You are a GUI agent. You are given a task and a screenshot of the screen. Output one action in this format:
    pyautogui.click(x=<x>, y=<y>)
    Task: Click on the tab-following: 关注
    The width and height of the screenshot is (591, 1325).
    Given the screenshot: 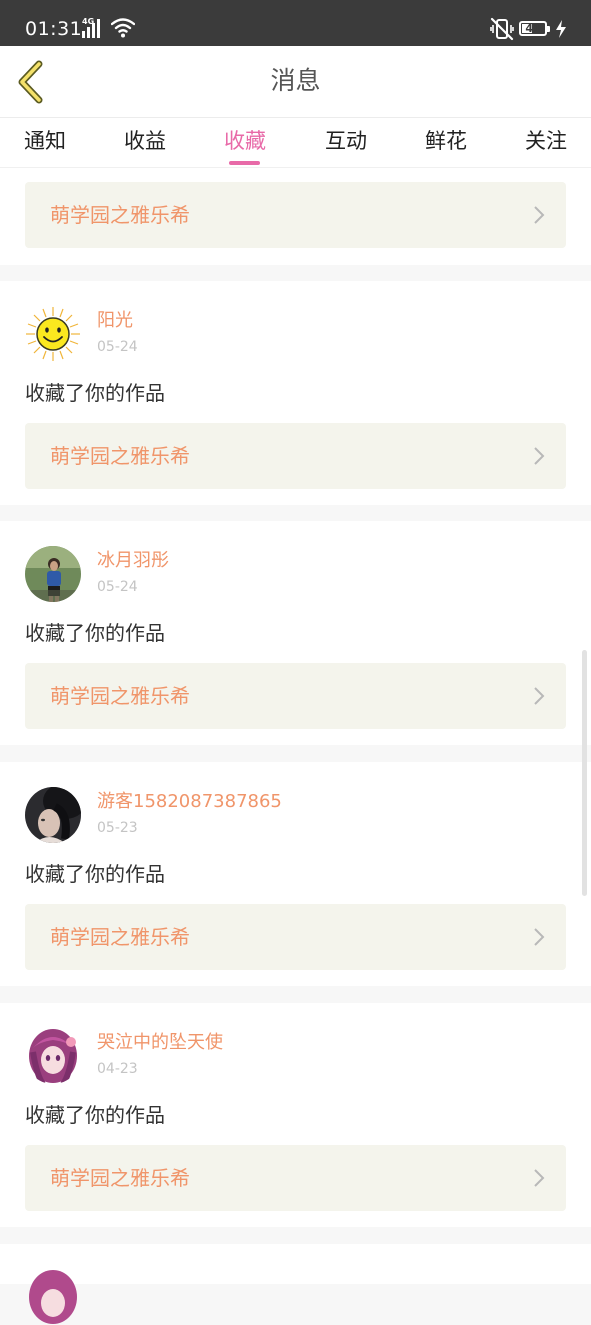 What is the action you would take?
    pyautogui.click(x=543, y=141)
    